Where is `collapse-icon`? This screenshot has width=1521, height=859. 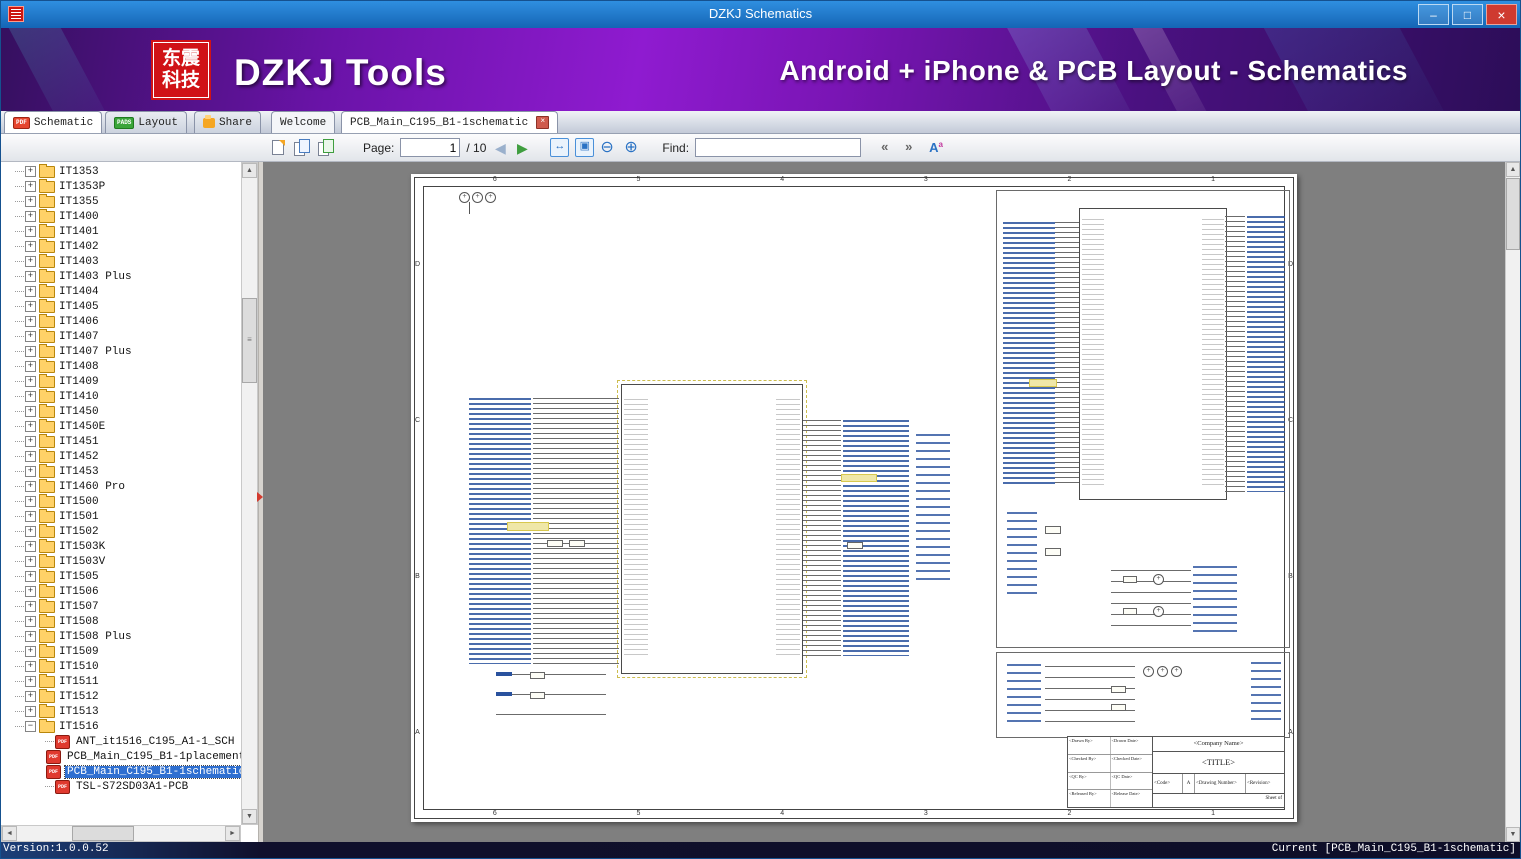
collapse-icon is located at coordinates (30, 726).